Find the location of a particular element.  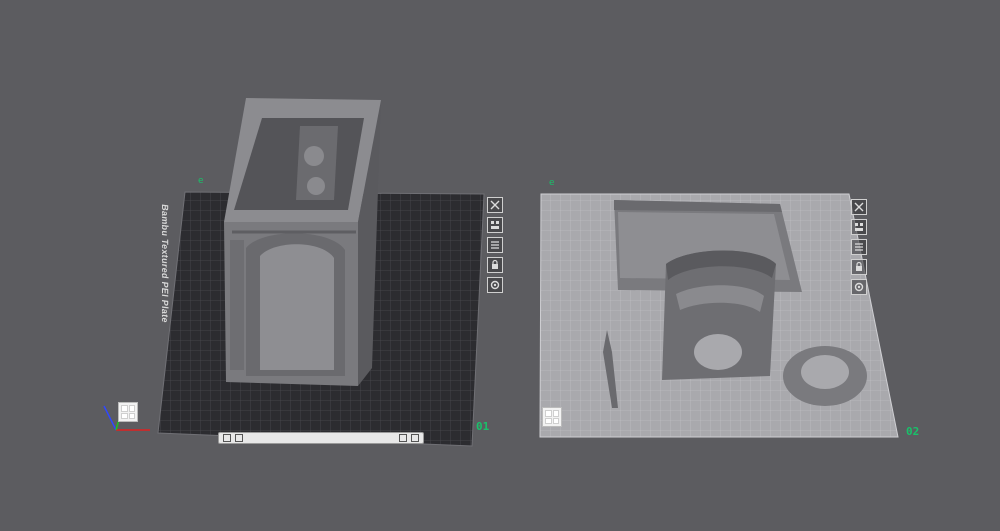

plate-01-arrange-button is located at coordinates (495, 225).